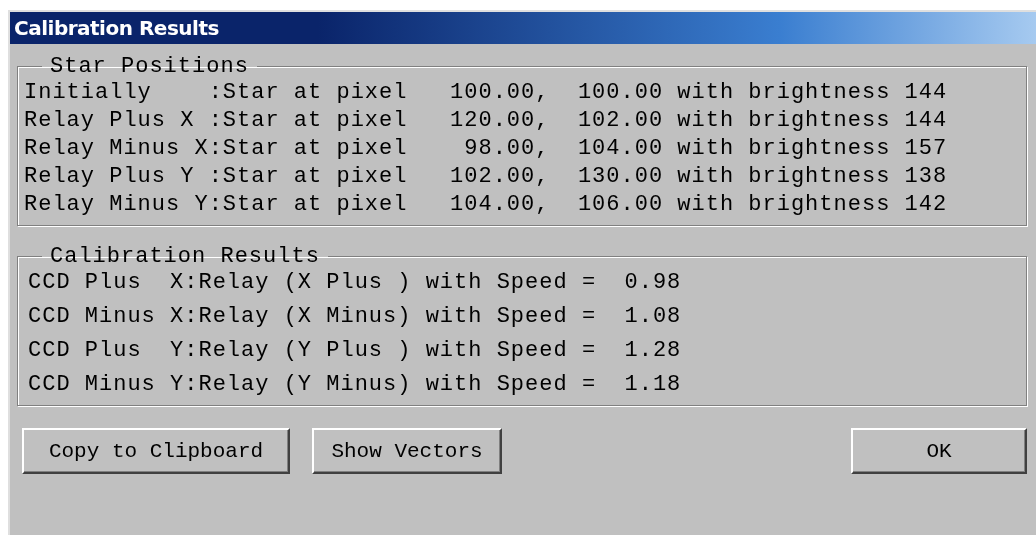 The width and height of the screenshot is (1036, 535). Describe the element at coordinates (156, 451) in the screenshot. I see `dialog-button: Copy to Clipboard` at that location.